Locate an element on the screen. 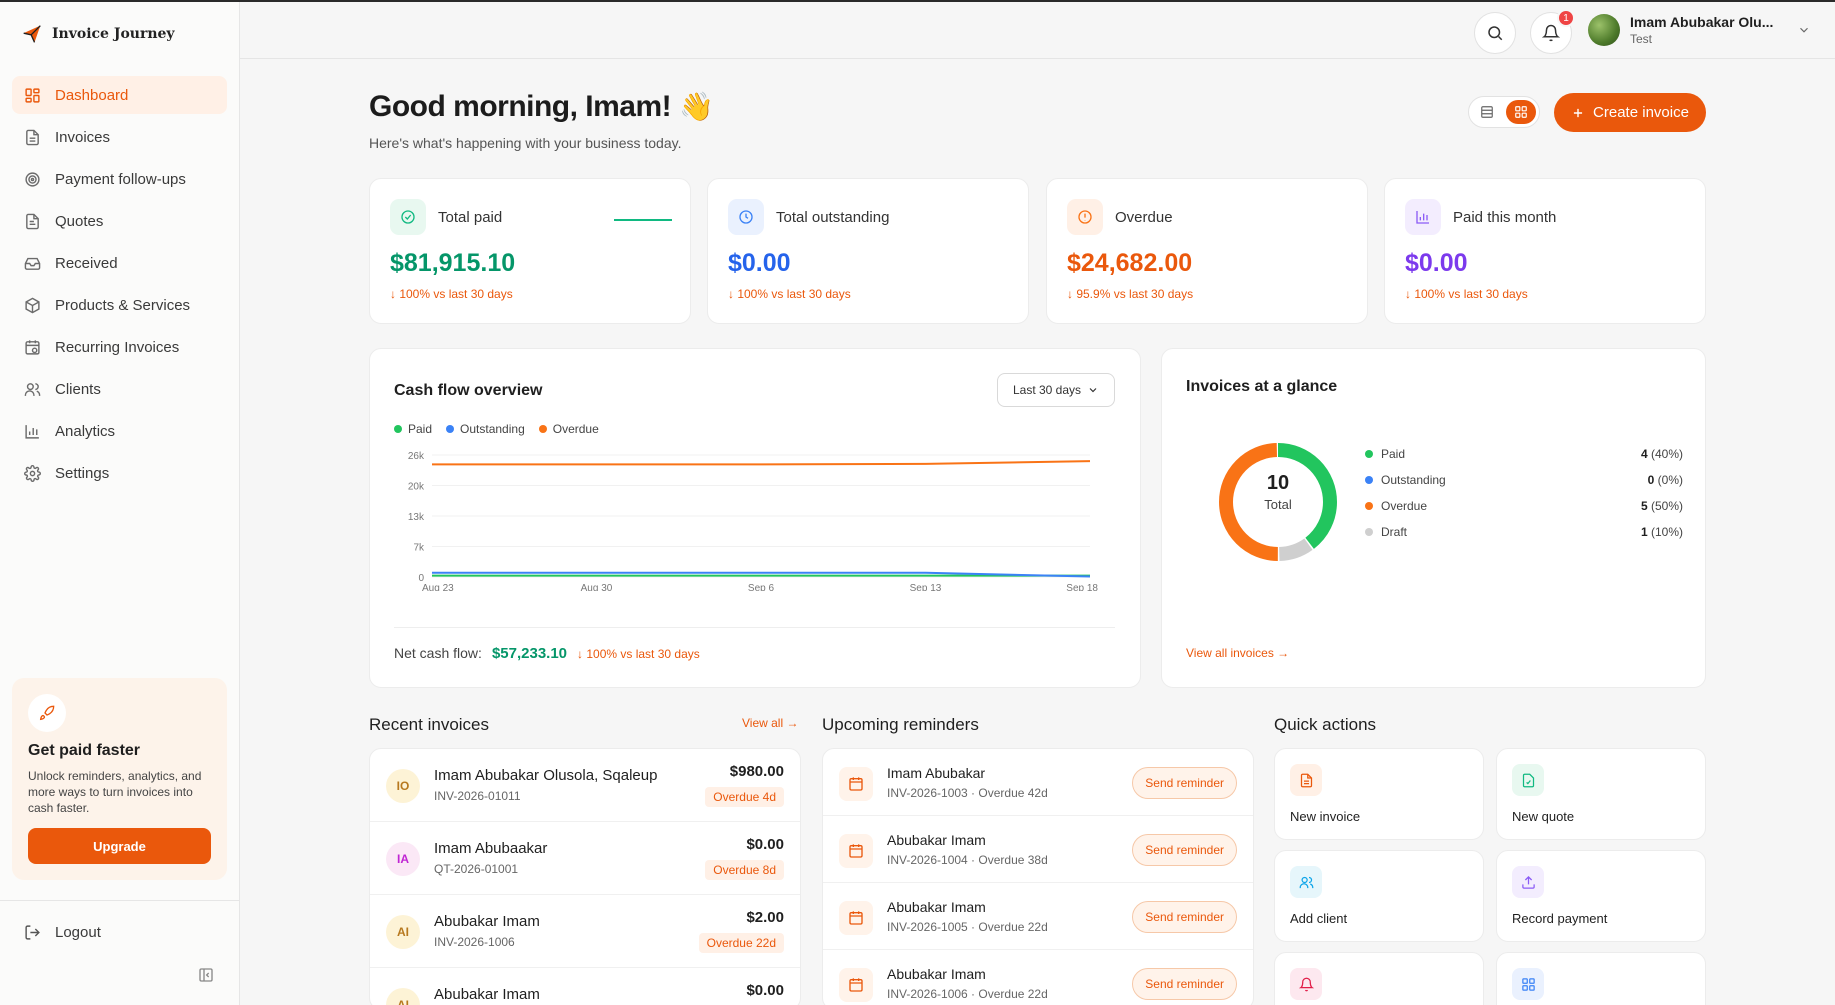  invoice-number: QT-2026-01001 is located at coordinates (476, 869).